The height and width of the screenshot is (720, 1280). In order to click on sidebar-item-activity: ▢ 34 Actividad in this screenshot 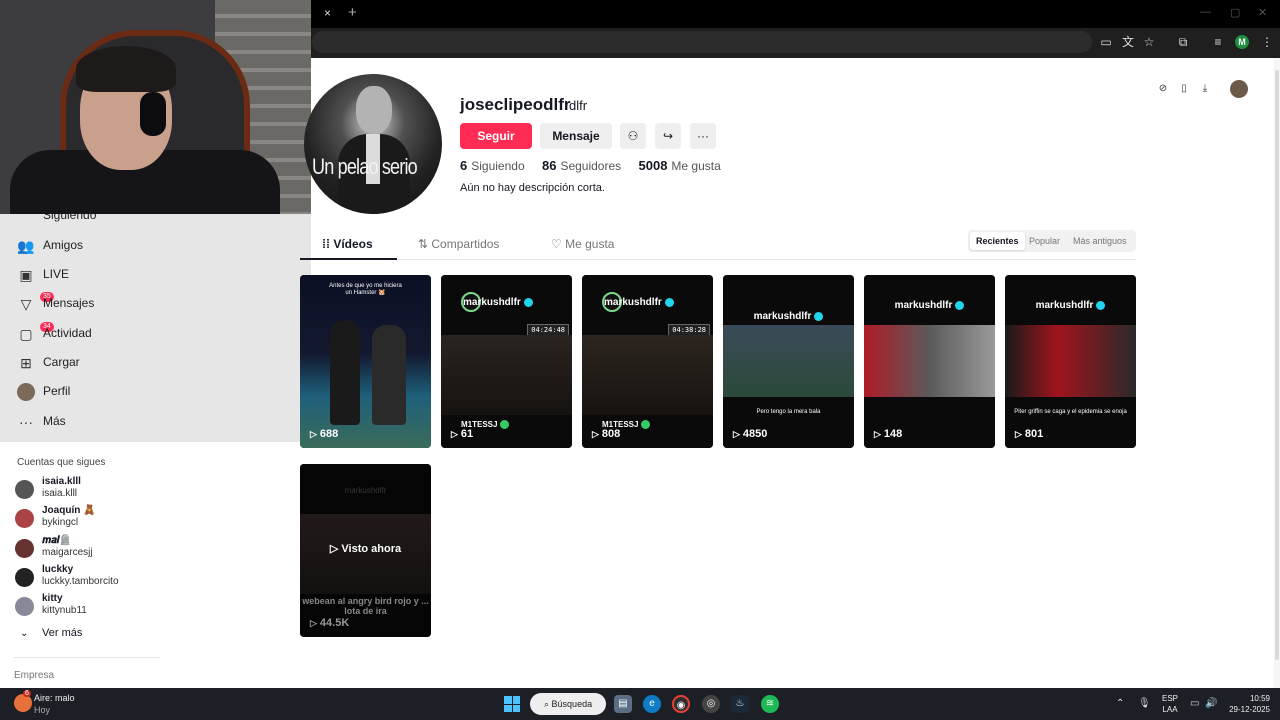, I will do `click(155, 334)`.